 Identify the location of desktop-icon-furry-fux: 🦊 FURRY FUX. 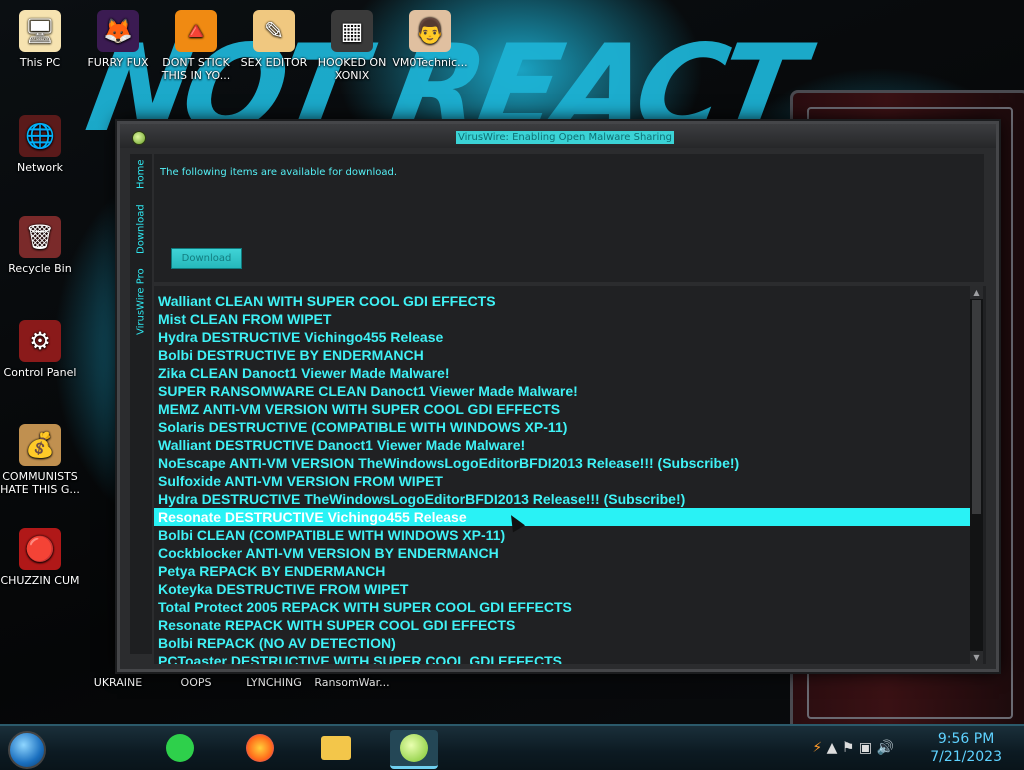
(118, 39).